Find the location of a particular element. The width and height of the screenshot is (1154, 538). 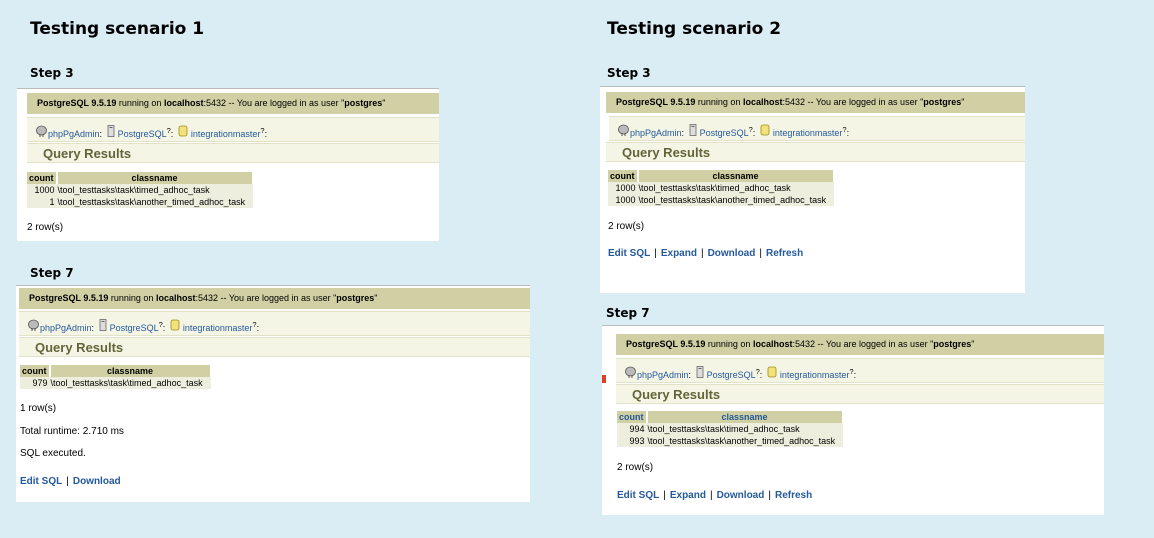

s2-step7-label: Step 7 is located at coordinates (628, 313).